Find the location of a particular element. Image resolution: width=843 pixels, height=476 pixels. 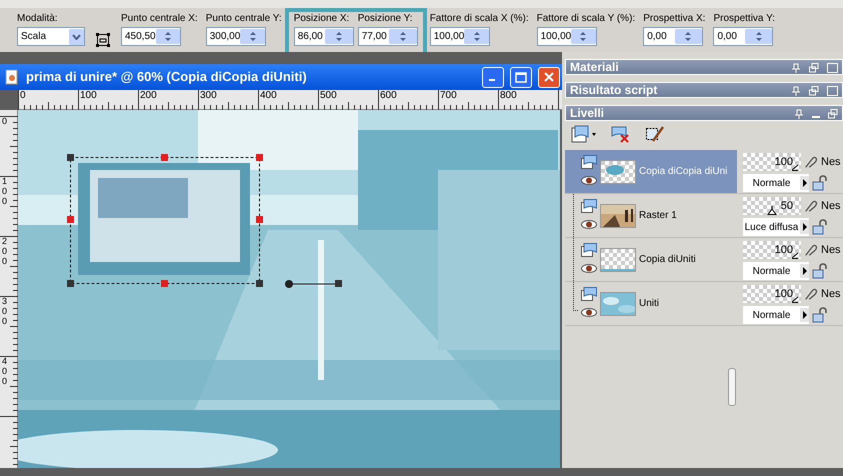

layer-row: Uniti is located at coordinates (651, 303).